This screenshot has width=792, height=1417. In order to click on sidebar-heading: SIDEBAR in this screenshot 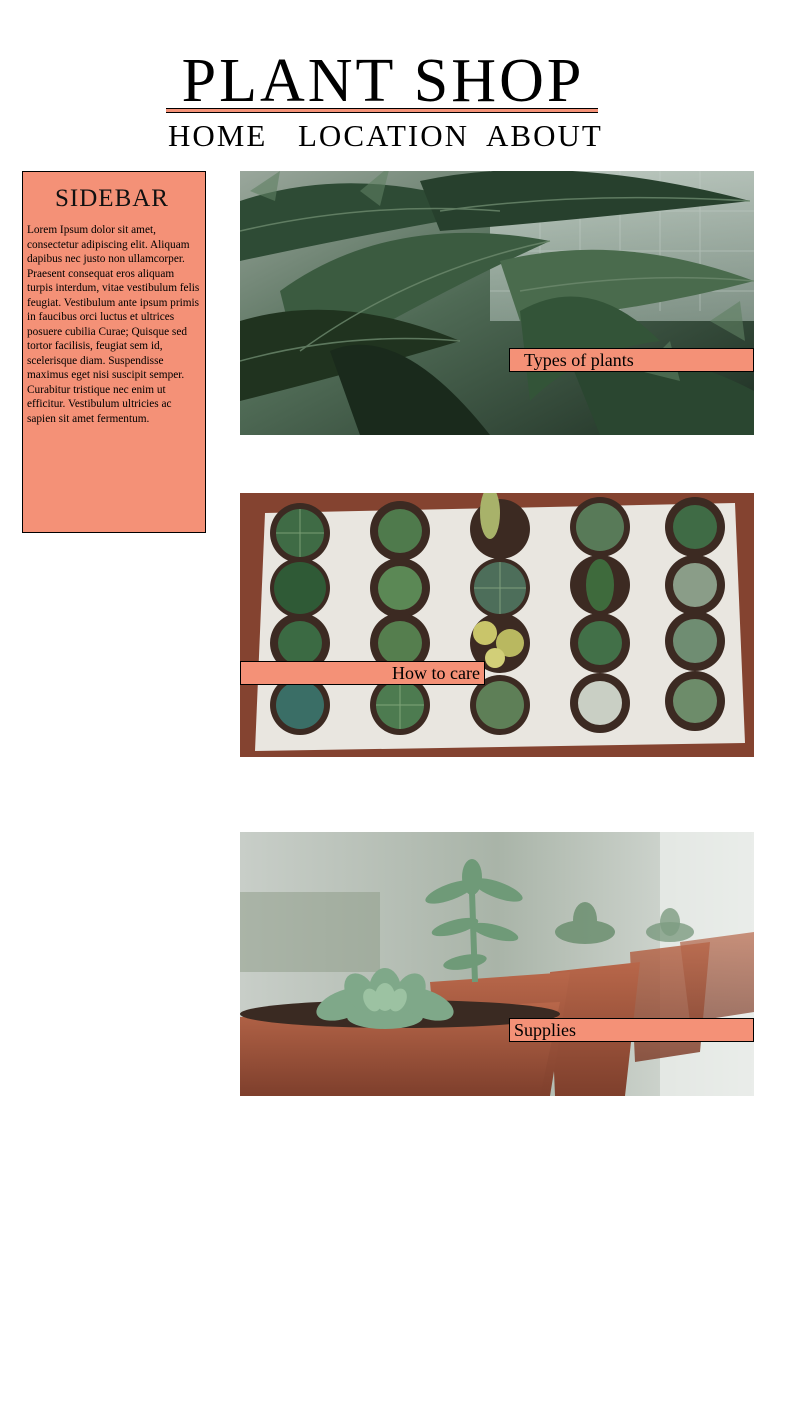, I will do `click(112, 198)`.